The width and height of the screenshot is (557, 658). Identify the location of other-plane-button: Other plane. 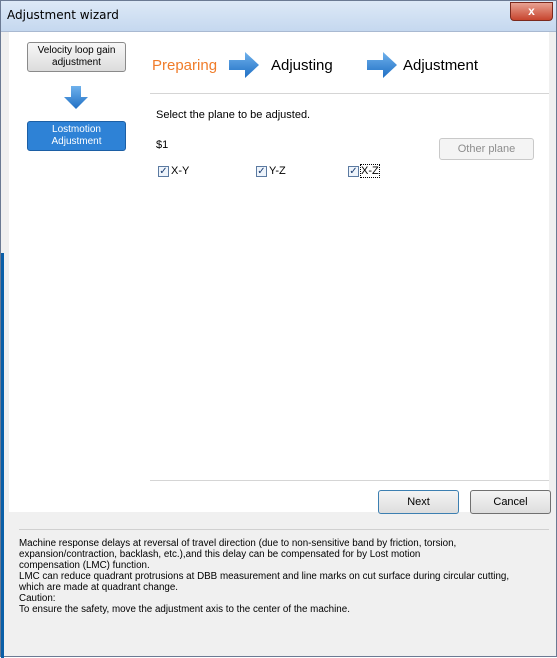
(486, 149).